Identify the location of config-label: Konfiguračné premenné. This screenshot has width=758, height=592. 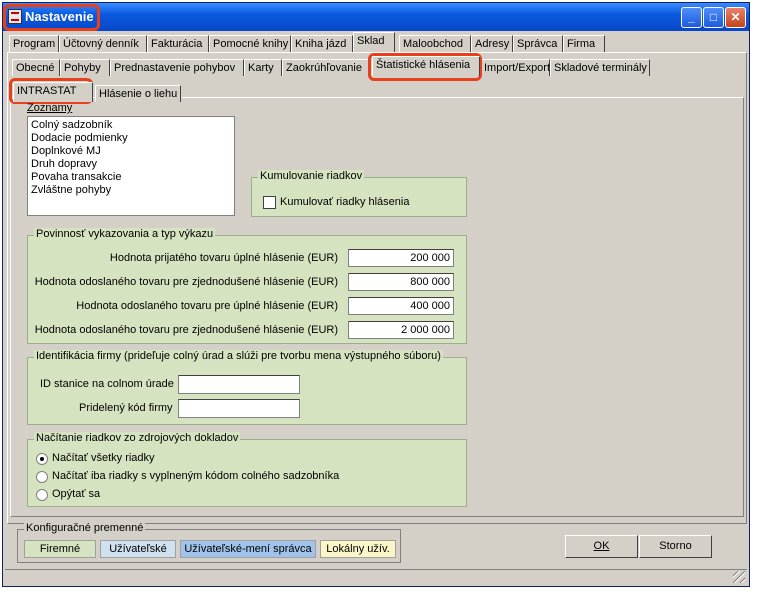
(85, 528).